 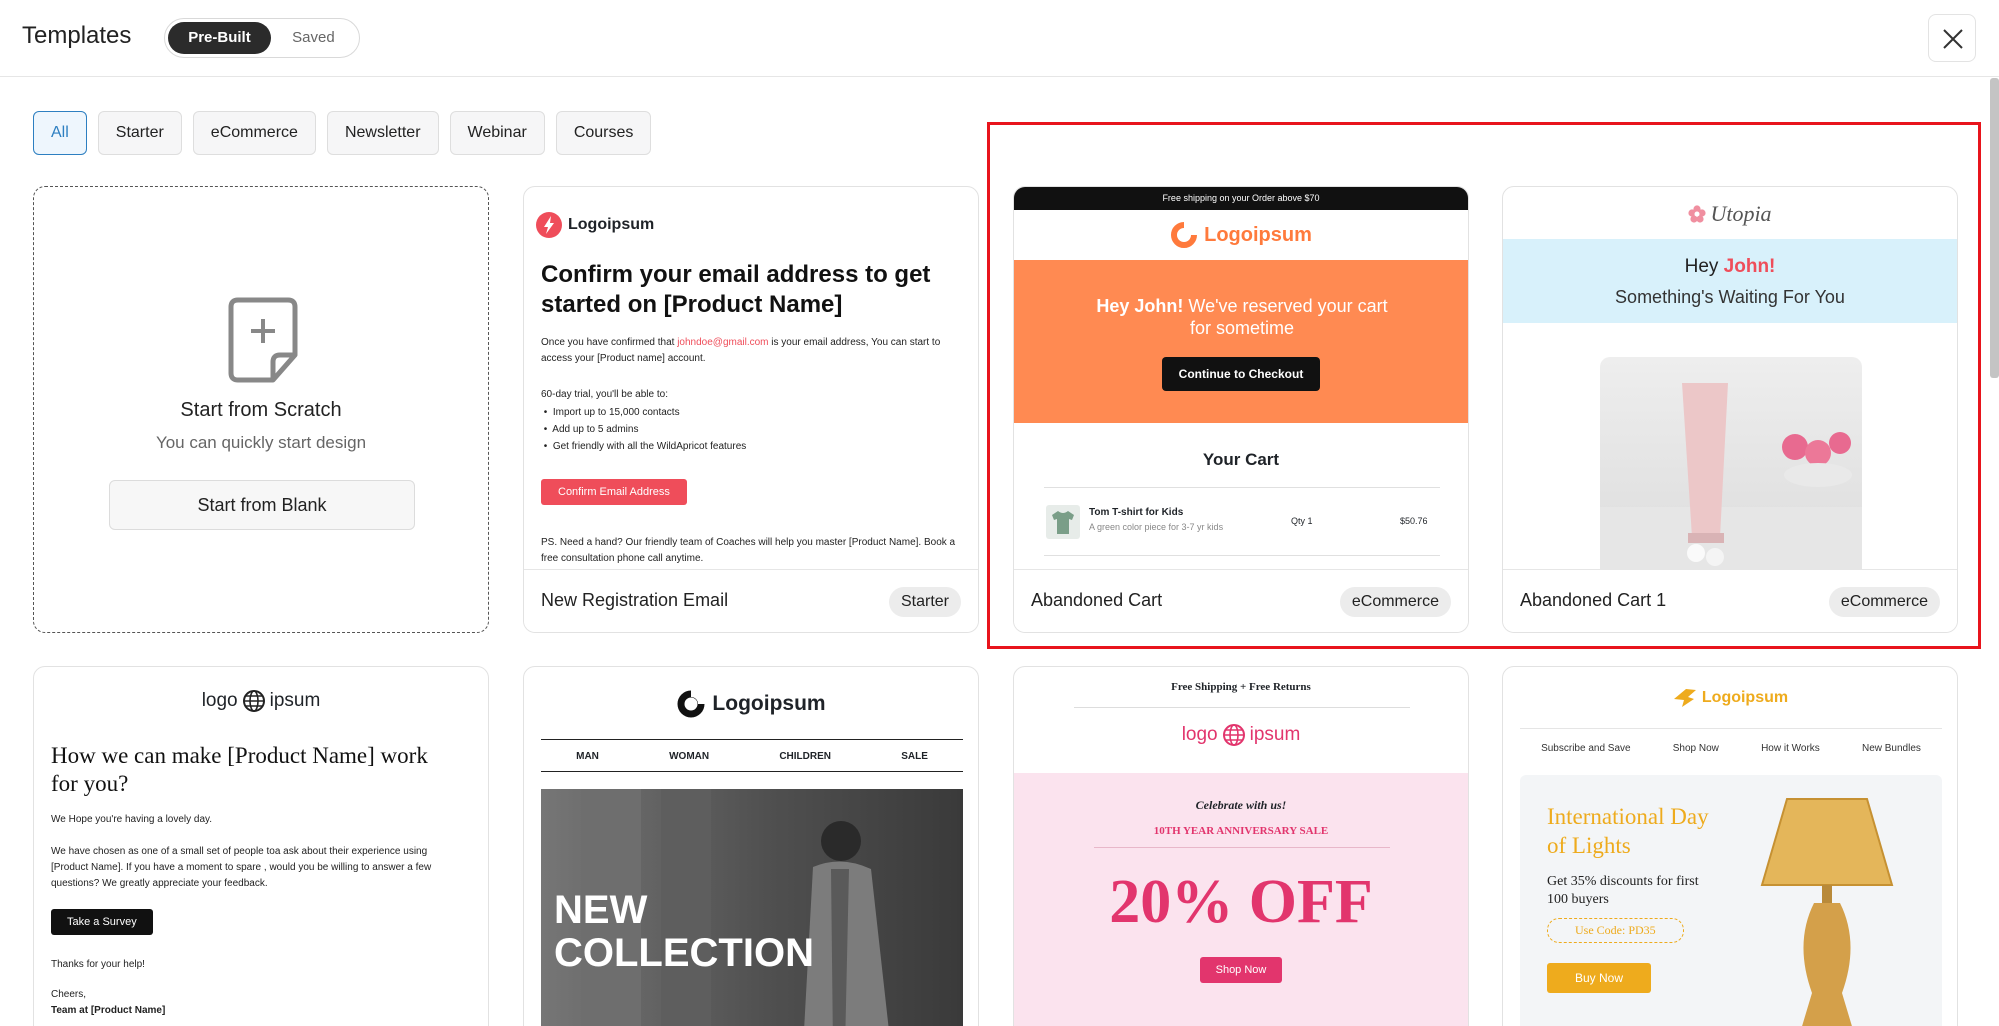 I want to click on preview-text: Thanks for your help!, so click(x=98, y=964).